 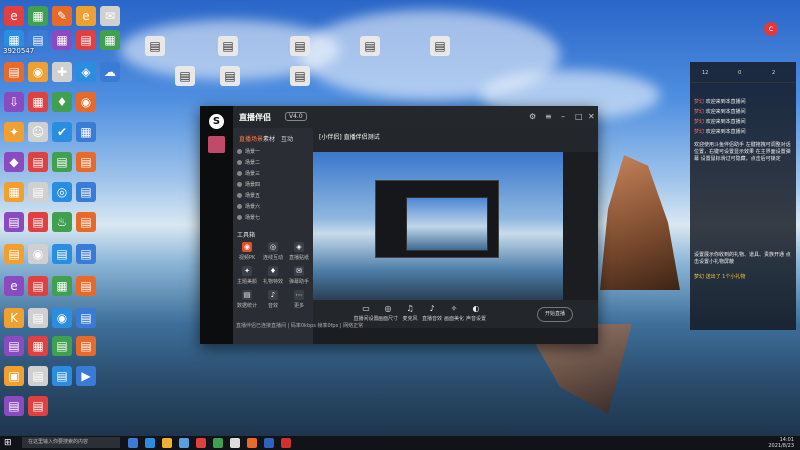 I want to click on clock: 14:01 2021/8/23, so click(x=781, y=443).